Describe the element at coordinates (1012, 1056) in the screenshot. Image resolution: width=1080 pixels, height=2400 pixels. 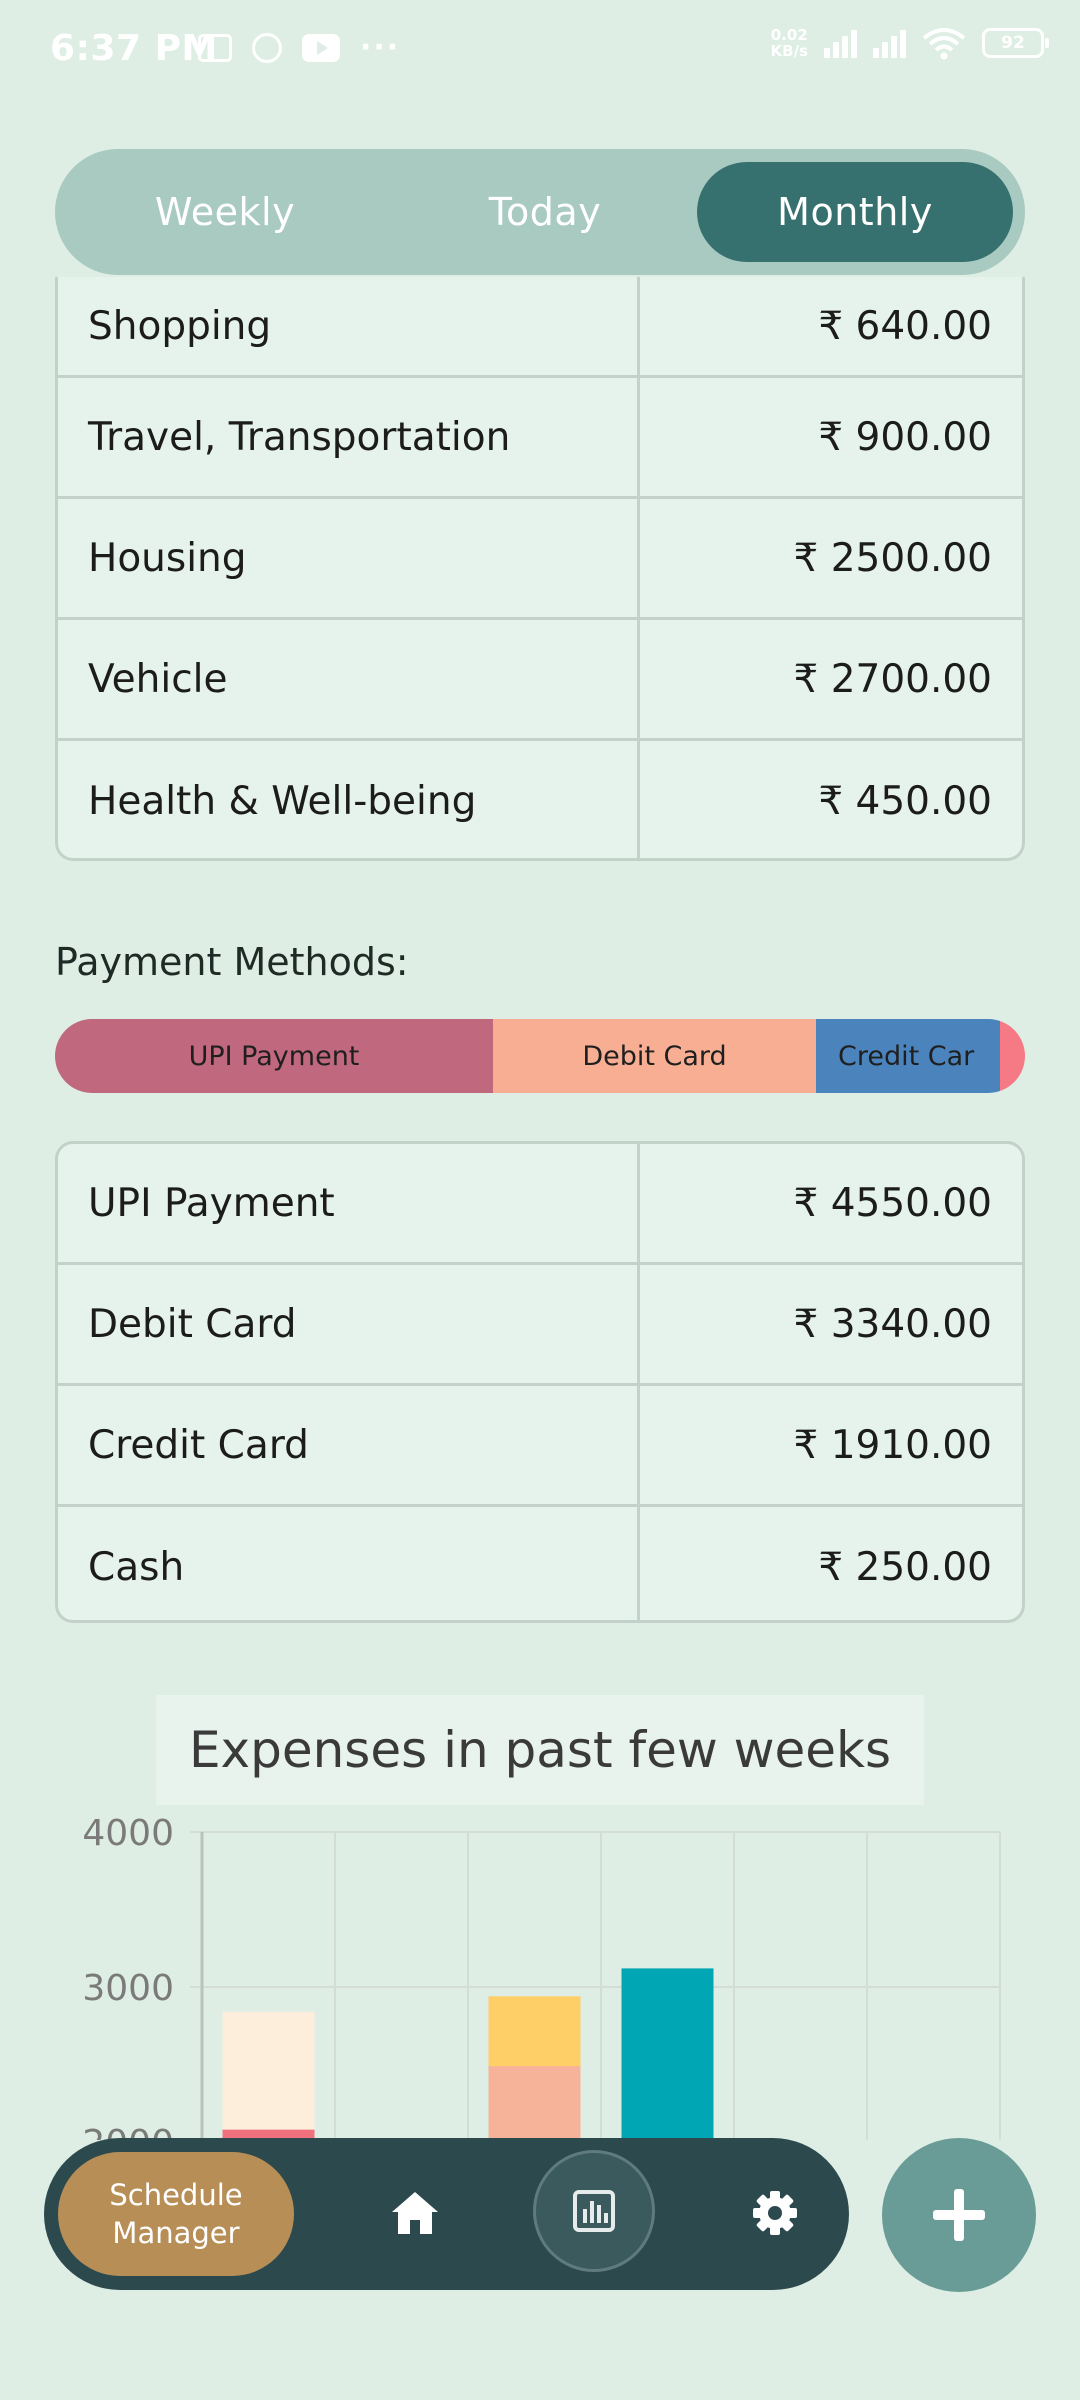
I see `payment-bar-cash` at that location.